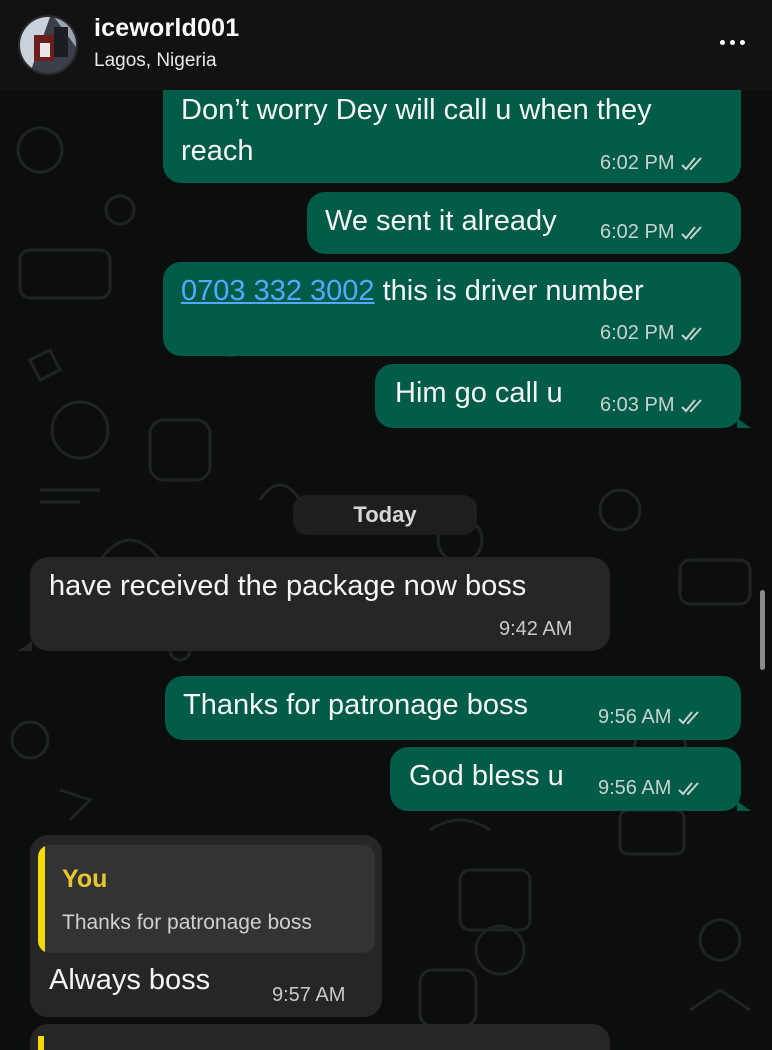 The image size is (772, 1050). Describe the element at coordinates (278, 291) in the screenshot. I see `phone-number-link: 0703 332 3002` at that location.